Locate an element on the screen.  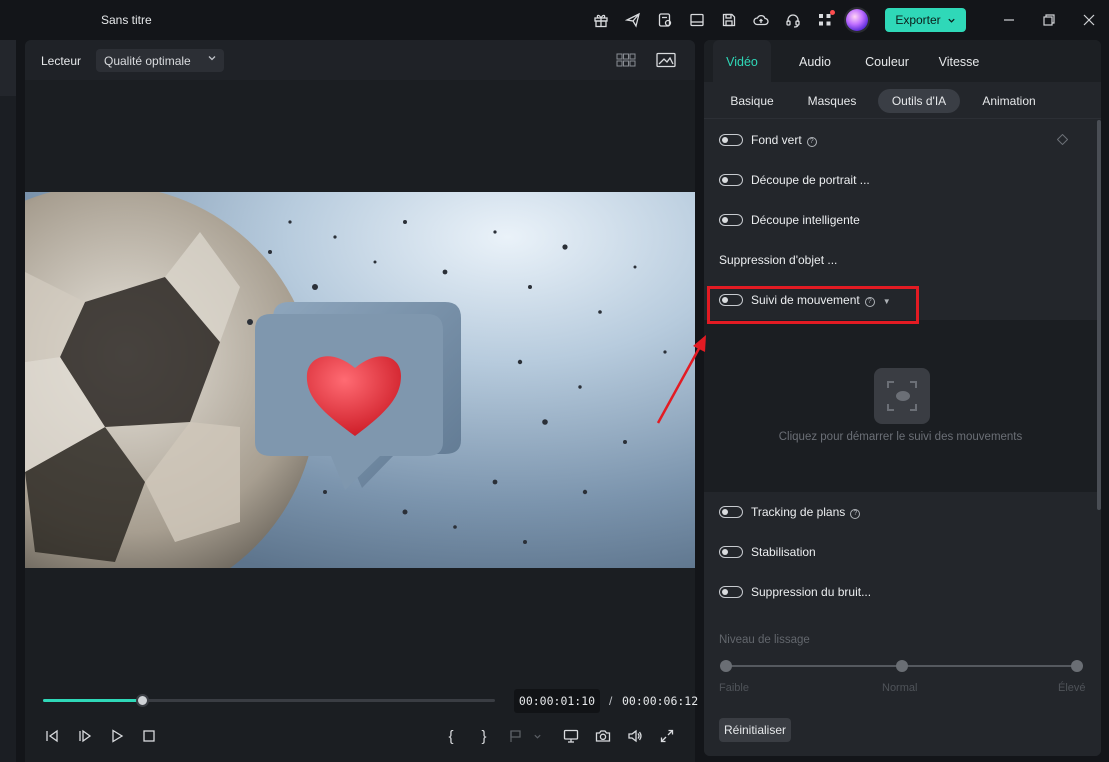
notification-dot is located at coordinates (832, 12).